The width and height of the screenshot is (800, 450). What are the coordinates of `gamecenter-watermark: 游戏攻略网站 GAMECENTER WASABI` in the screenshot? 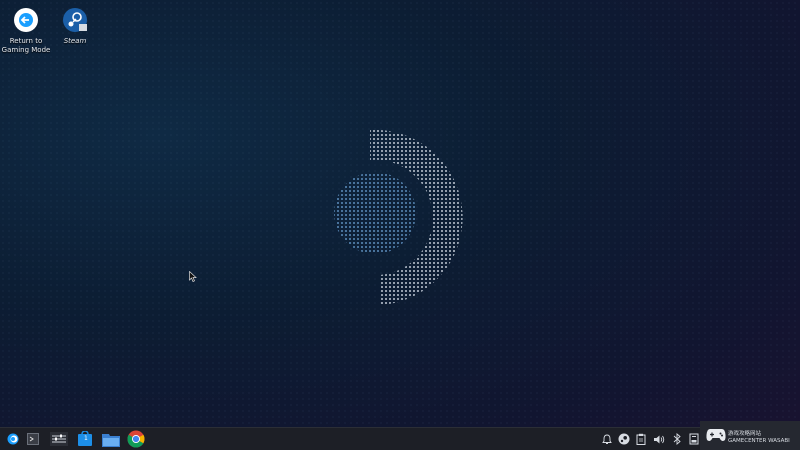 It's located at (750, 435).